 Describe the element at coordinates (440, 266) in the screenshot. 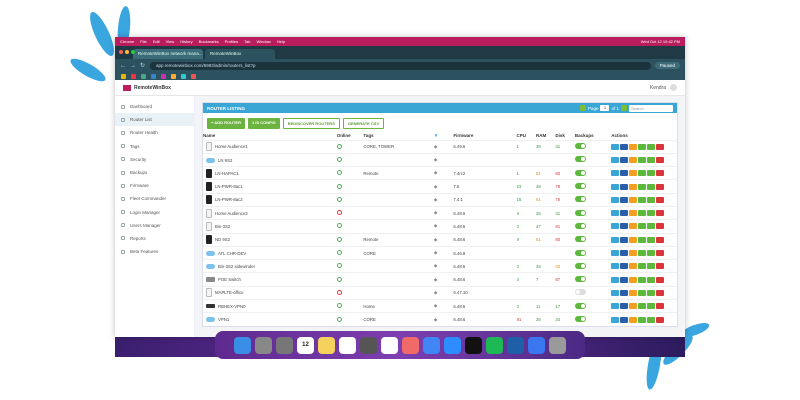

I see `table-row: Bin-3S2 sidewinder ◆ 6.48.6 0 45 60` at that location.